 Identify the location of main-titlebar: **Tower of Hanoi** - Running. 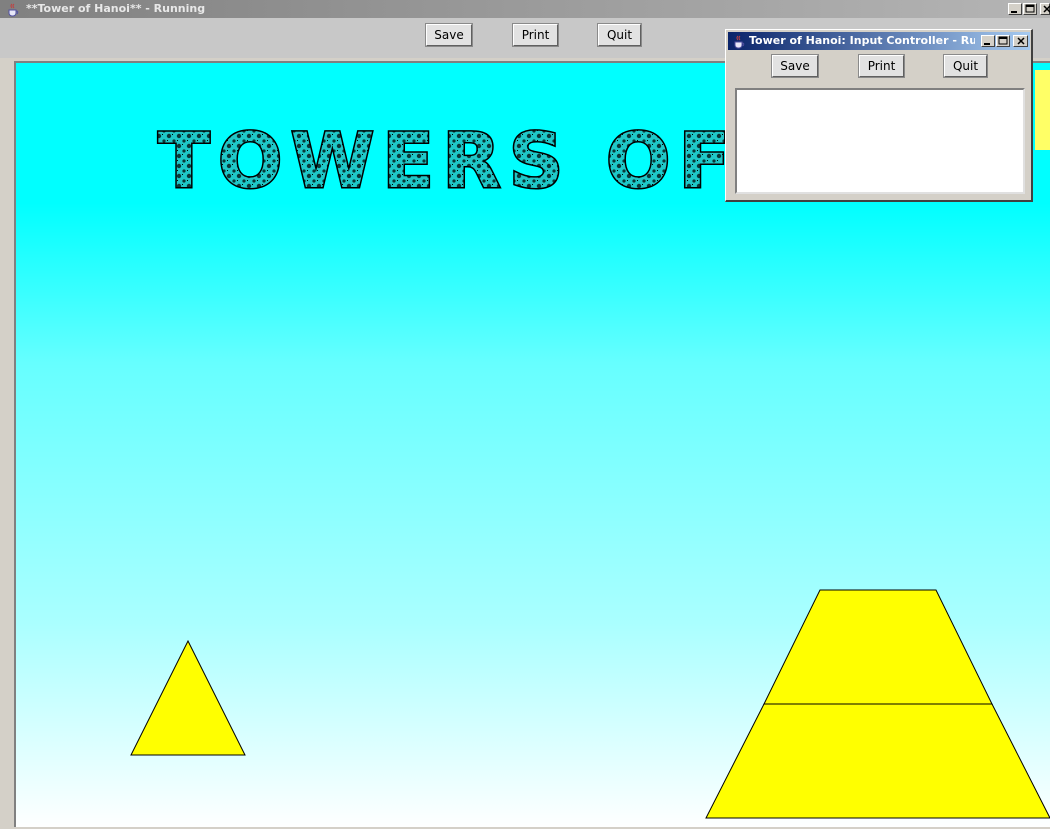
(525, 9).